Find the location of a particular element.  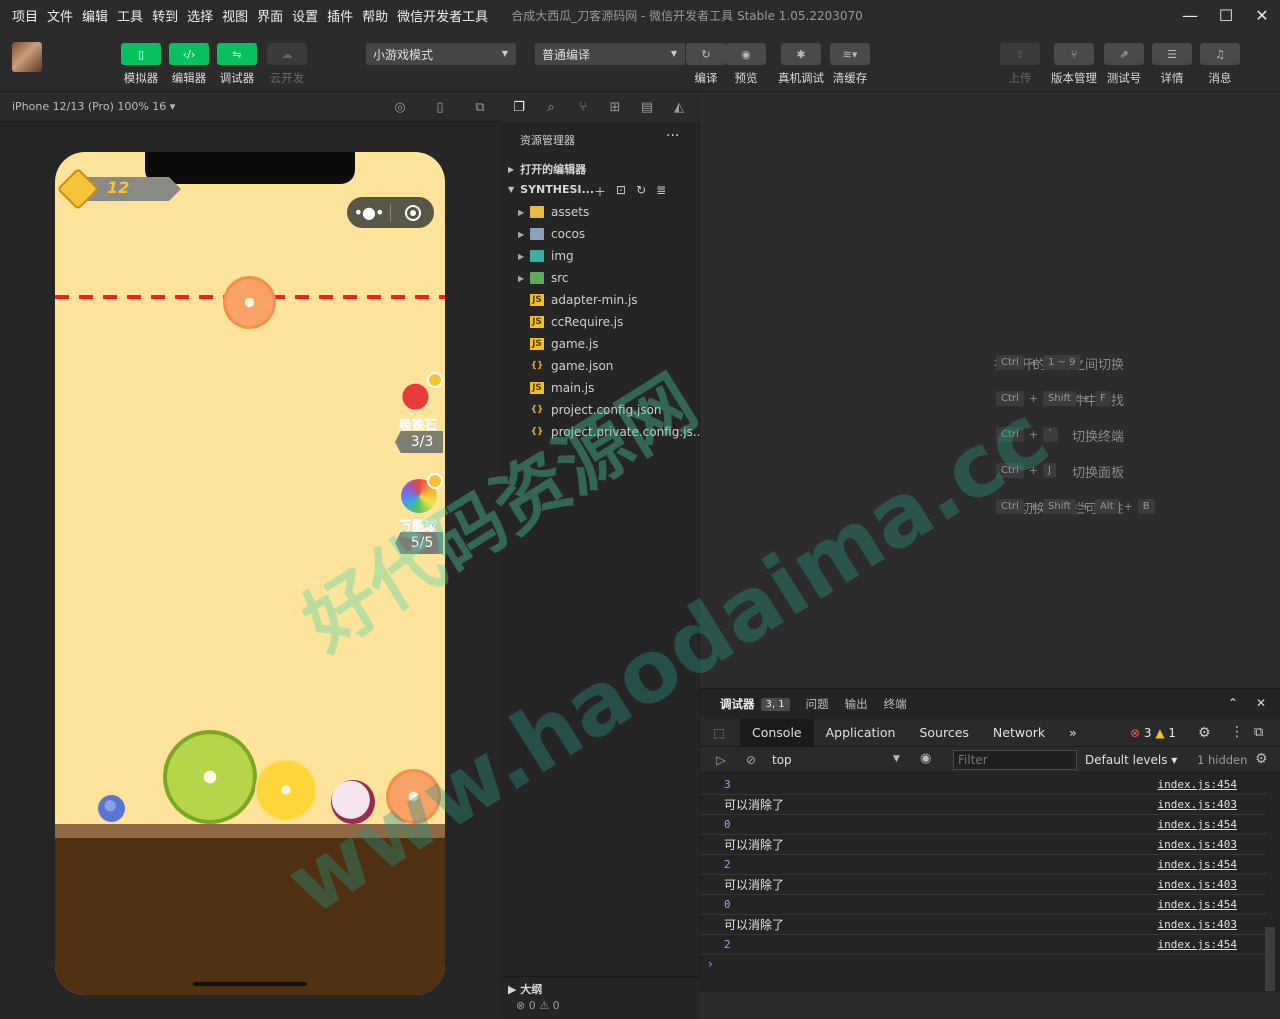

status-problems: ⊗ 0 ⚠ 0 is located at coordinates (538, 1005).